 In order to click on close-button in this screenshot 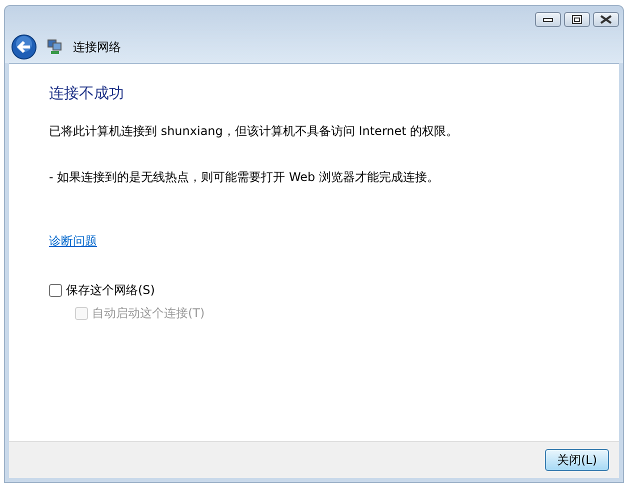, I will do `click(606, 19)`.